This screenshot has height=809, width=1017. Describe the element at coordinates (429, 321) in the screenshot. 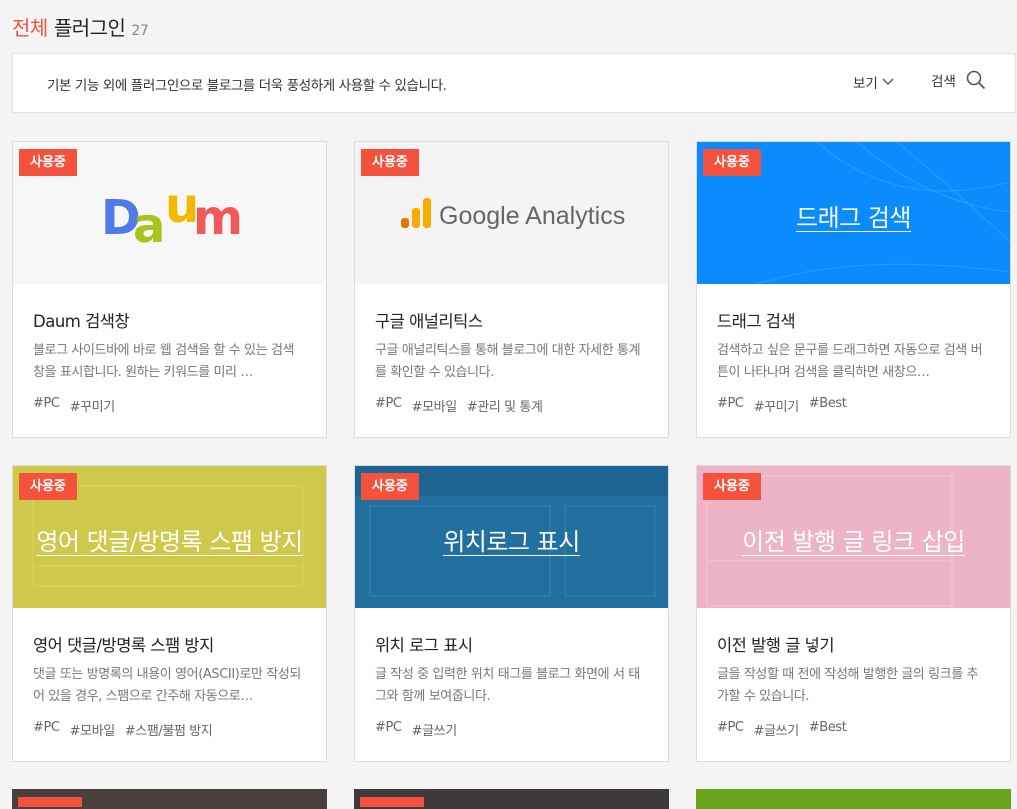

I see `plugin-name: 구글 애널리틱스` at that location.